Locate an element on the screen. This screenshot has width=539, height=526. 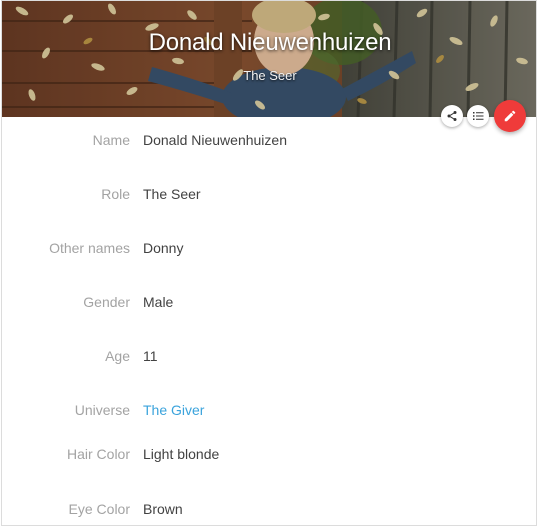
field-label-universe: Universe is located at coordinates (102, 410).